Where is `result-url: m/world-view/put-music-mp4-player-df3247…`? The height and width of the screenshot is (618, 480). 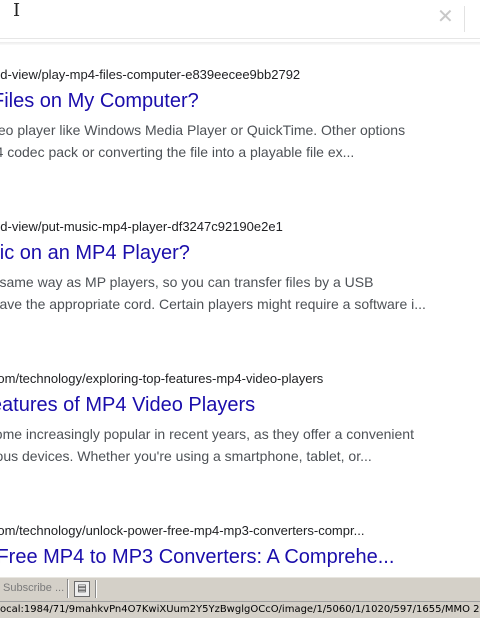
result-url: m/world-view/put-music-mp4-player-df3247… is located at coordinates (141, 227).